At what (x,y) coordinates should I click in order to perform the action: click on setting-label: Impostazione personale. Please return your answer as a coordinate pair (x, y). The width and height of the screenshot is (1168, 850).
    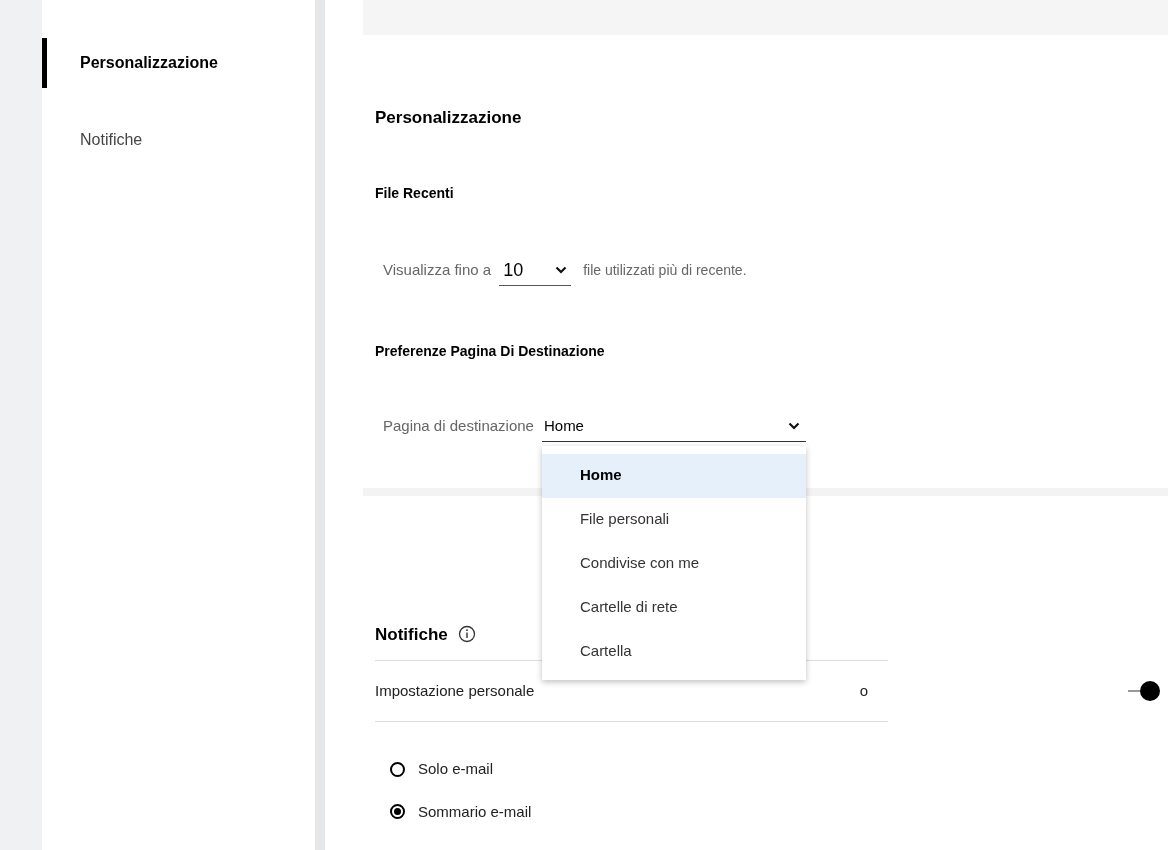
    Looking at the image, I should click on (455, 690).